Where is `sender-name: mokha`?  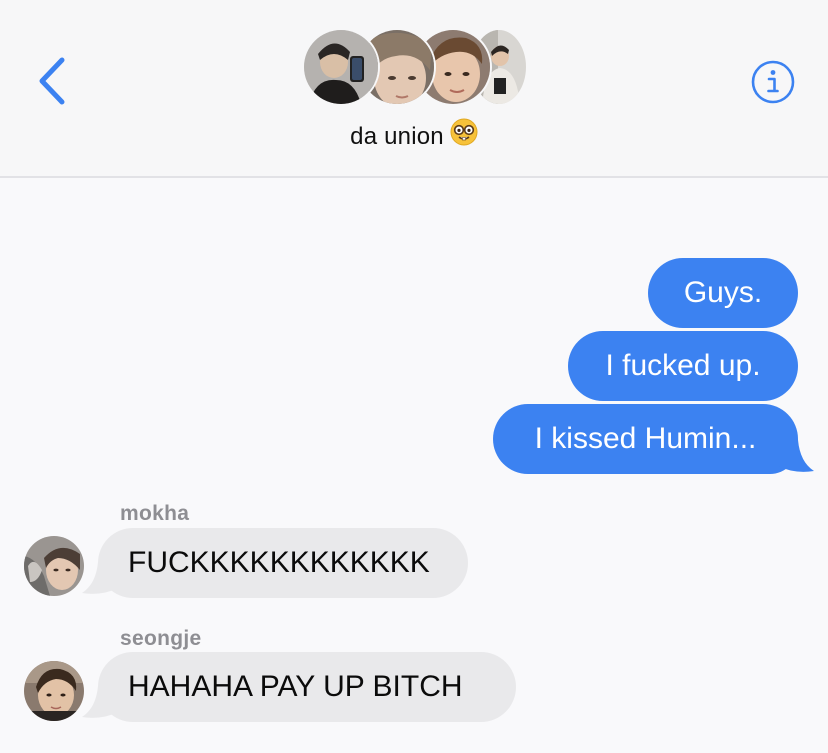 sender-name: mokha is located at coordinates (155, 513).